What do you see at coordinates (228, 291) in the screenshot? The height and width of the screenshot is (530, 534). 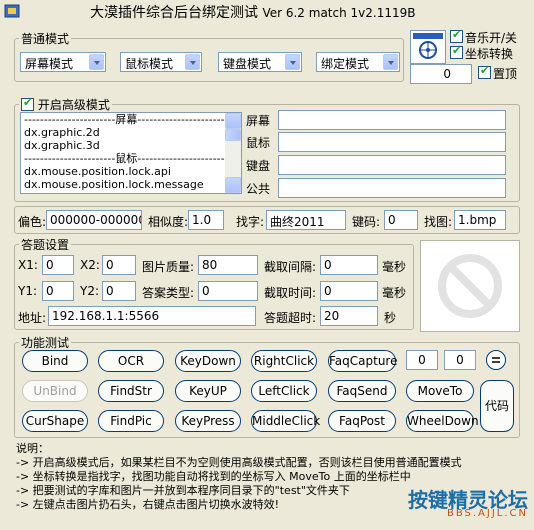 I see `answer-type-input: 0` at bounding box center [228, 291].